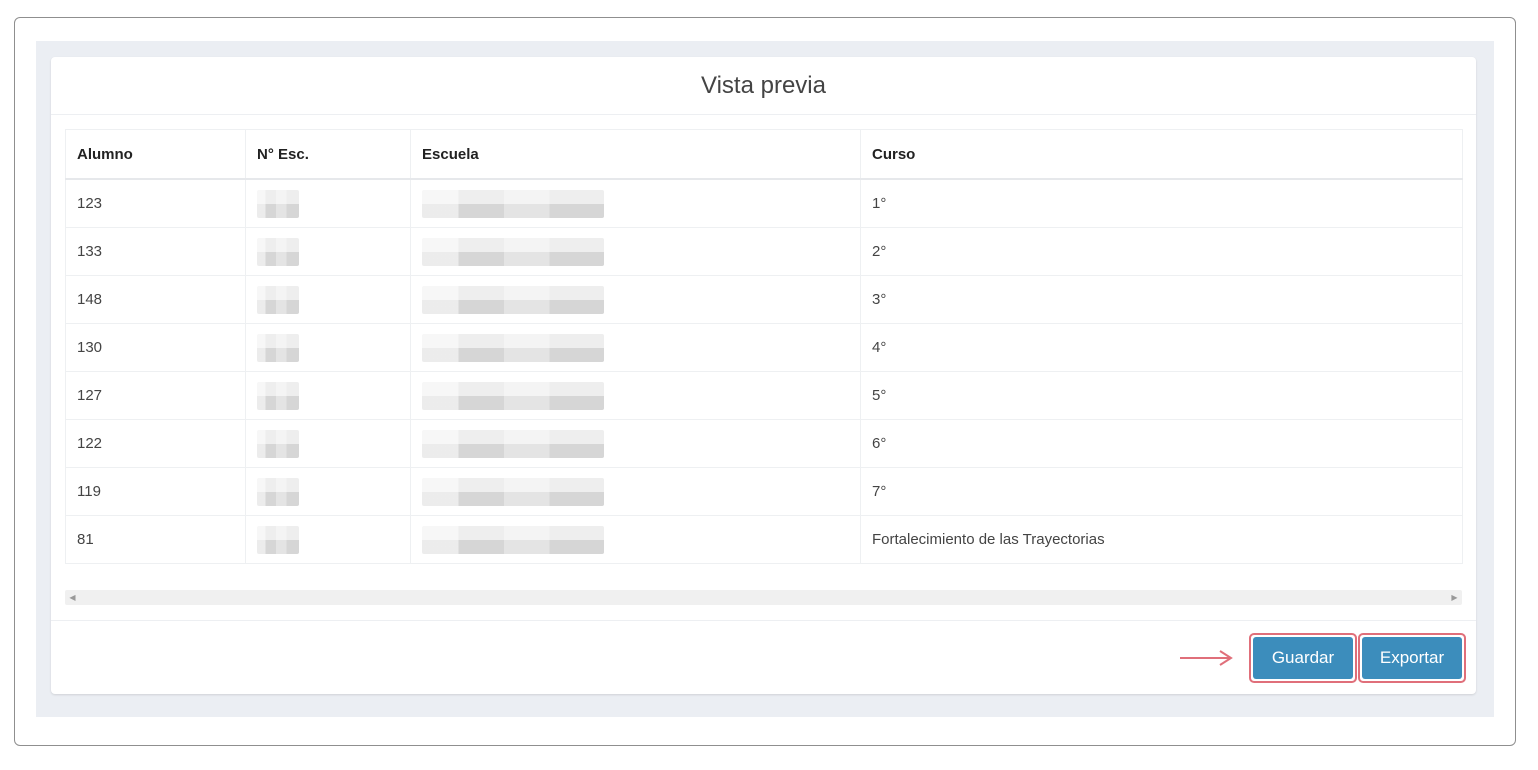  I want to click on scroll-right-arrow-icon: ▶, so click(1454, 597).